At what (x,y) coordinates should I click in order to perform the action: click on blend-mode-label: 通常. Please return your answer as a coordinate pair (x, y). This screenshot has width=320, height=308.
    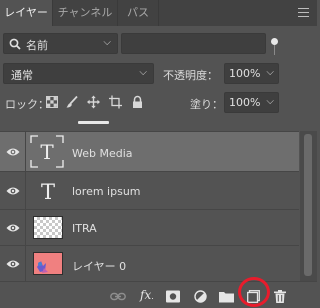
    Looking at the image, I should click on (22, 75).